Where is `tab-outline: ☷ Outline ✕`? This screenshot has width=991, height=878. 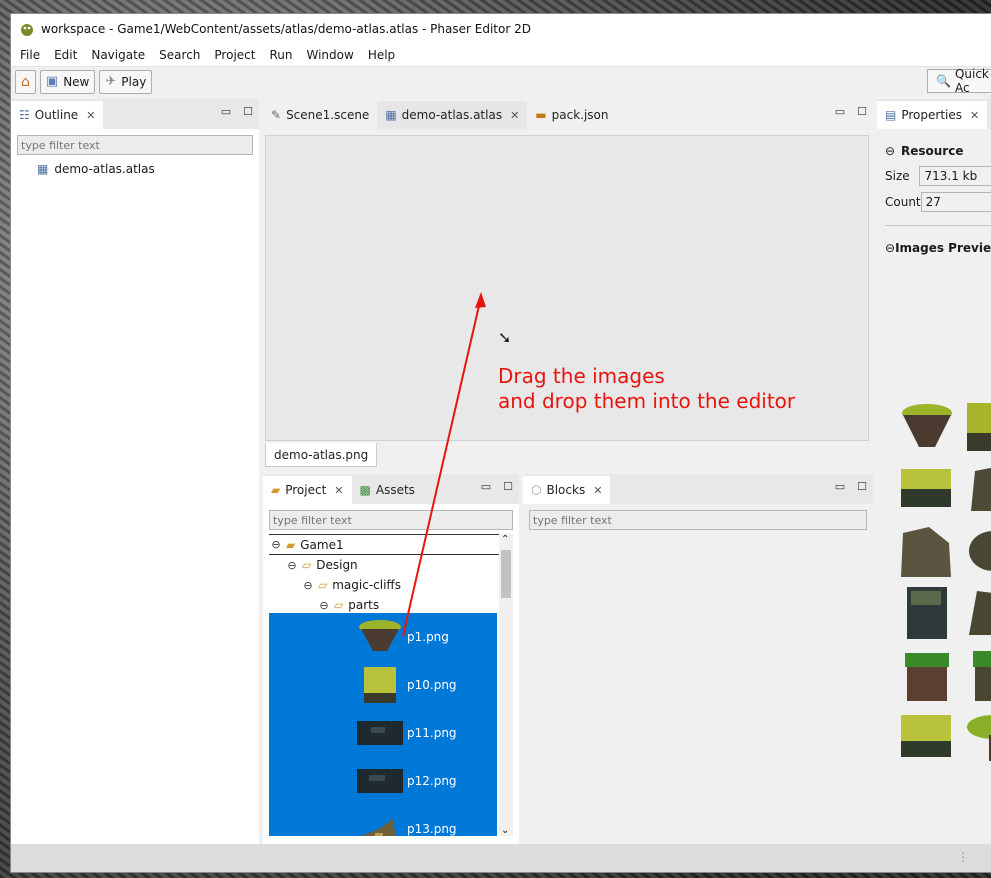 tab-outline: ☷ Outline ✕ is located at coordinates (57, 115).